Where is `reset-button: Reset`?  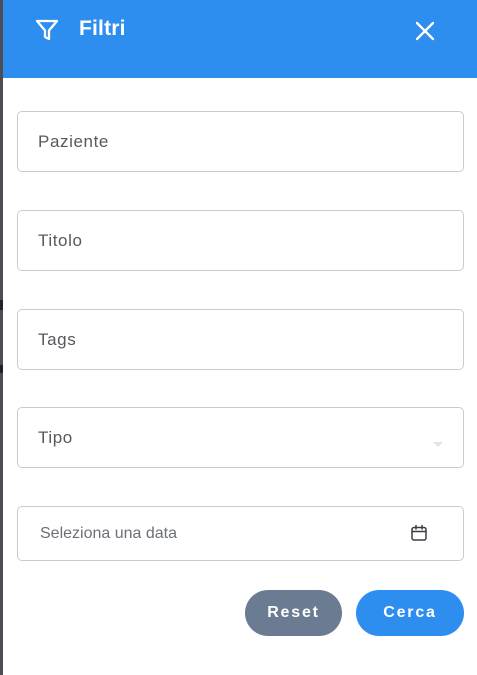 reset-button: Reset is located at coordinates (293, 613).